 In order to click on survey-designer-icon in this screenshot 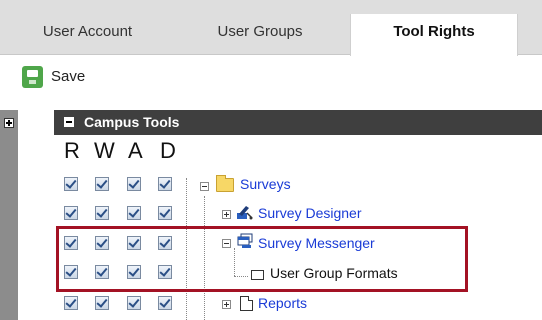, I will do `click(245, 213)`.